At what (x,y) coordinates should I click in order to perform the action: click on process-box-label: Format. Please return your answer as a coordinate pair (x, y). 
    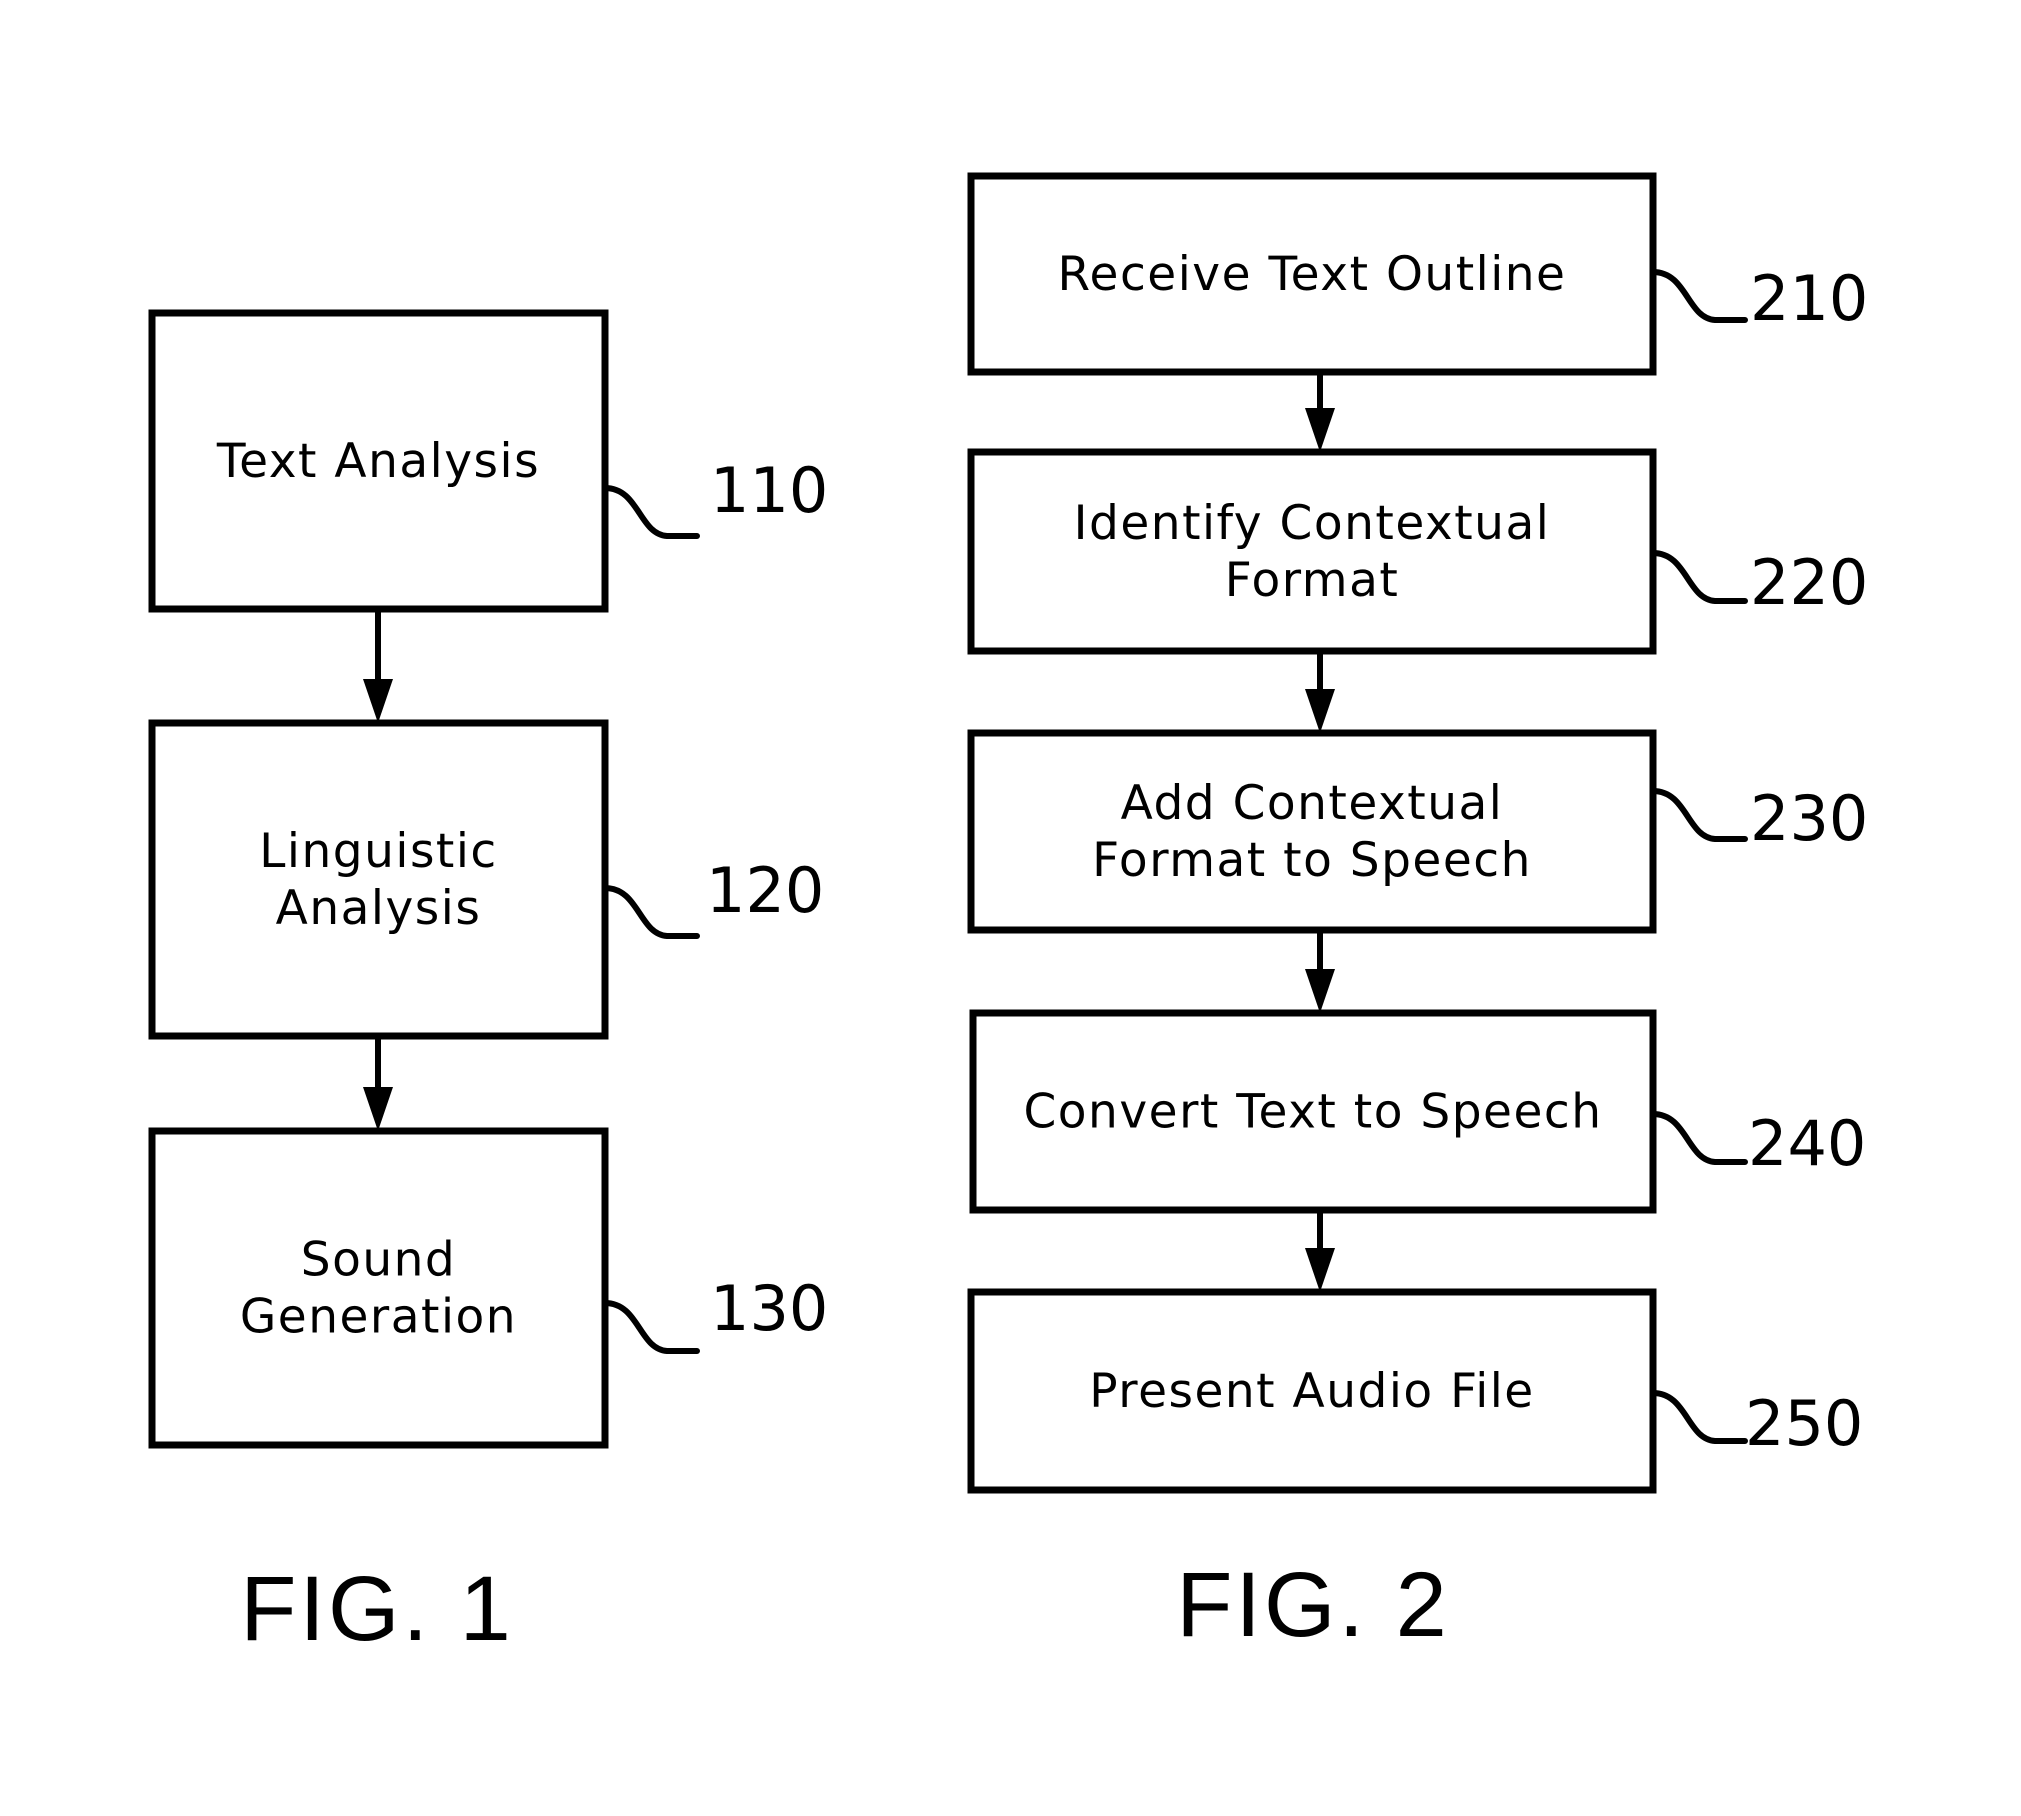
    Looking at the image, I should click on (1312, 580).